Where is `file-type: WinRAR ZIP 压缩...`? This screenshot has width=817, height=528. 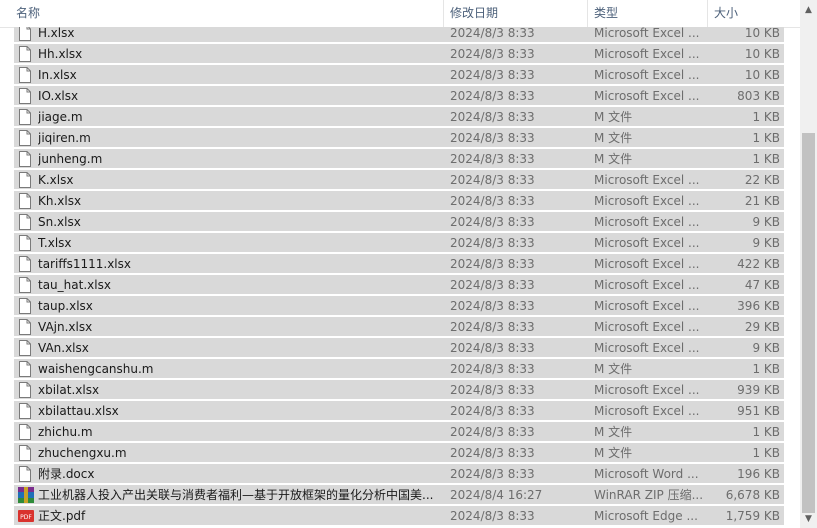
file-type: WinRAR ZIP 压缩... is located at coordinates (649, 495).